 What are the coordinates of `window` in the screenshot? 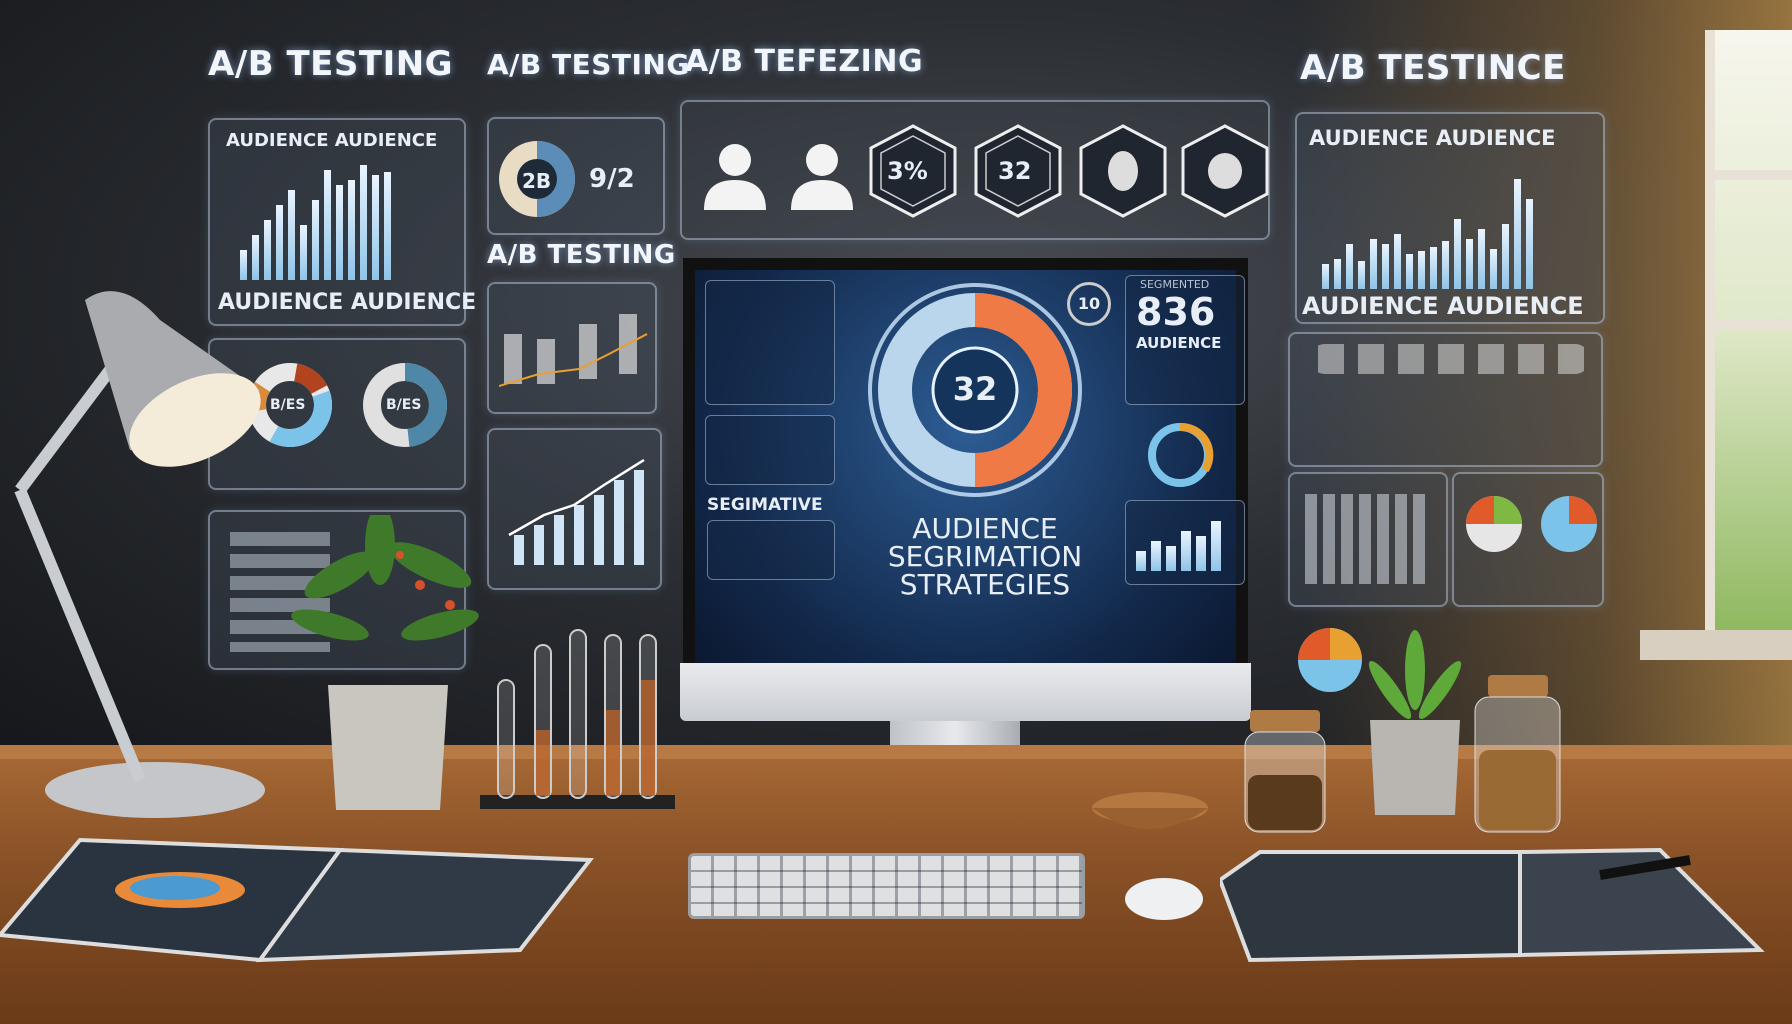 It's located at (1748, 330).